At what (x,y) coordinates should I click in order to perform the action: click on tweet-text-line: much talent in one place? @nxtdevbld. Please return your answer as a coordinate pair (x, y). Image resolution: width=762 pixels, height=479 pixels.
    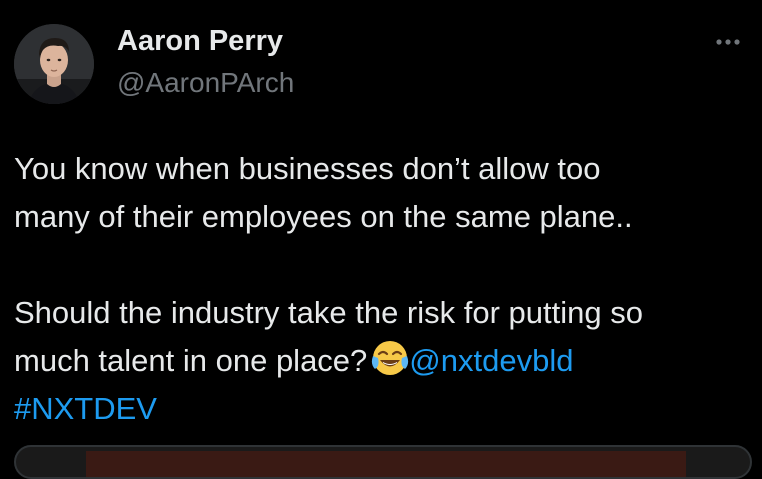
    Looking at the image, I should click on (384, 361).